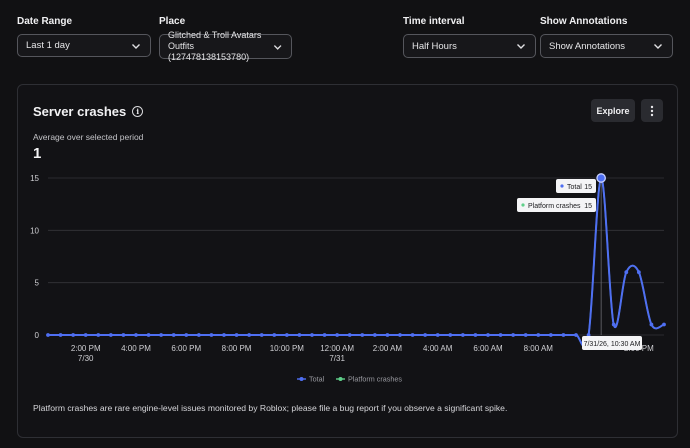 The image size is (690, 448). I want to click on y-tick-label: 10, so click(34, 230).